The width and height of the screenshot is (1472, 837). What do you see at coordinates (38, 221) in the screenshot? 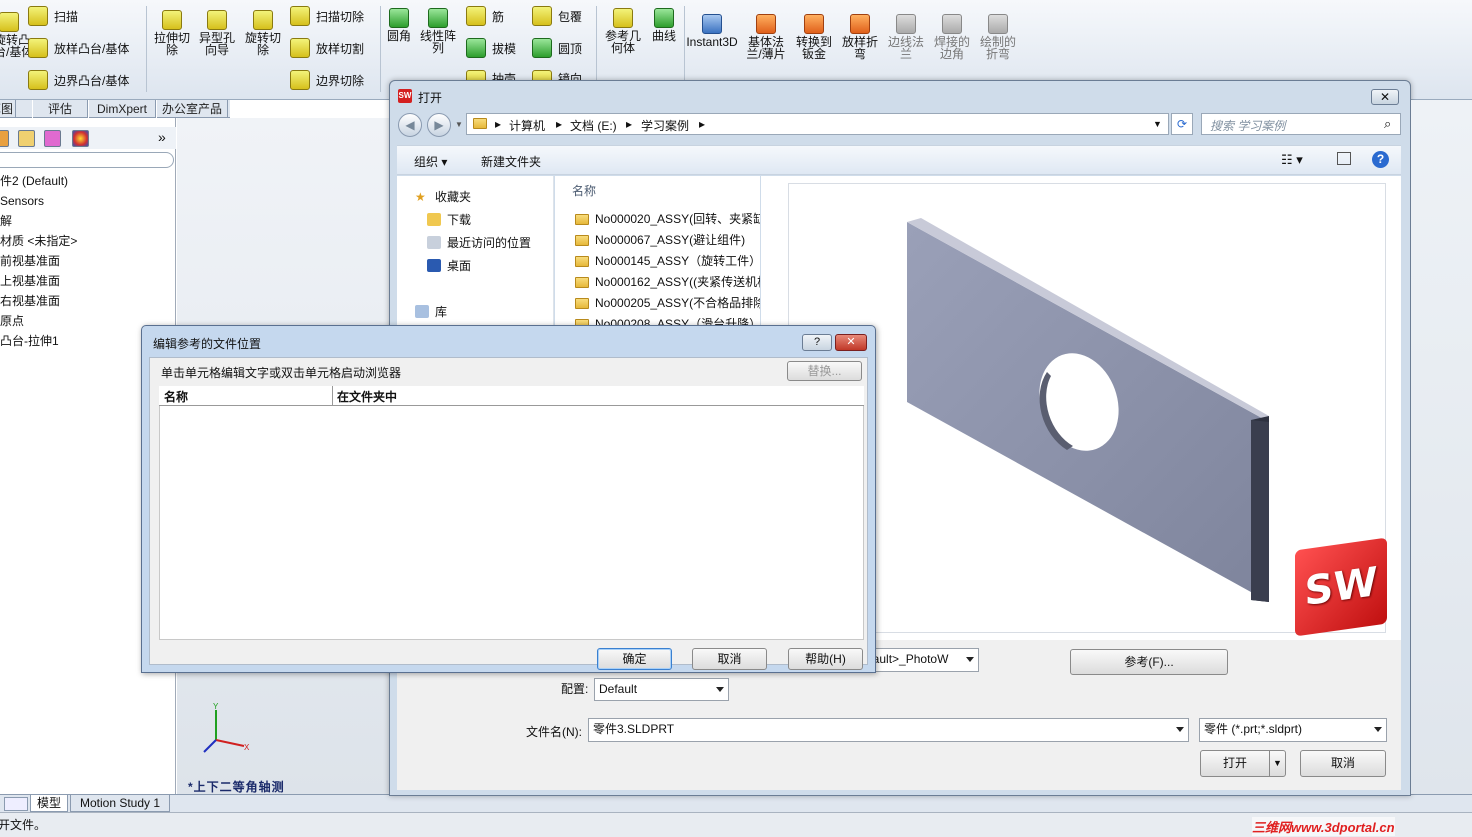
I see `tree-item-annotations: 注解` at bounding box center [38, 221].